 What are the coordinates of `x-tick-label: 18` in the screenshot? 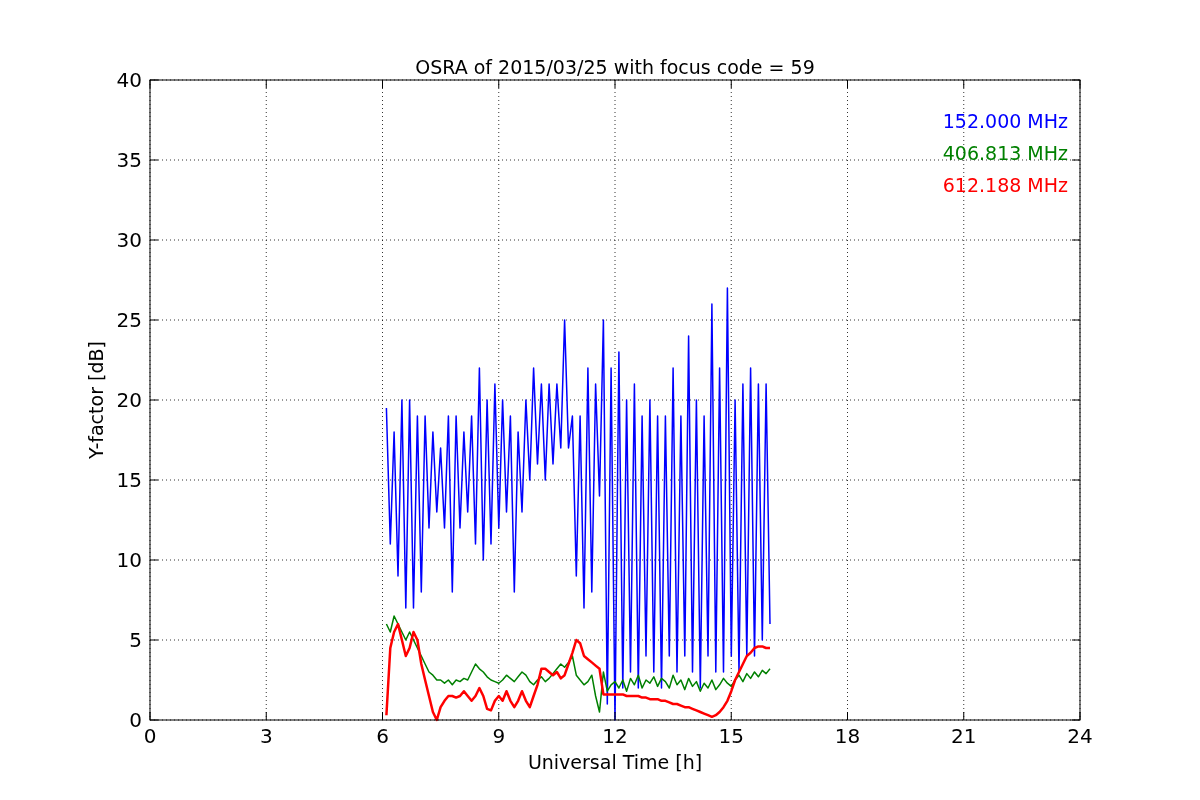 It's located at (847, 736).